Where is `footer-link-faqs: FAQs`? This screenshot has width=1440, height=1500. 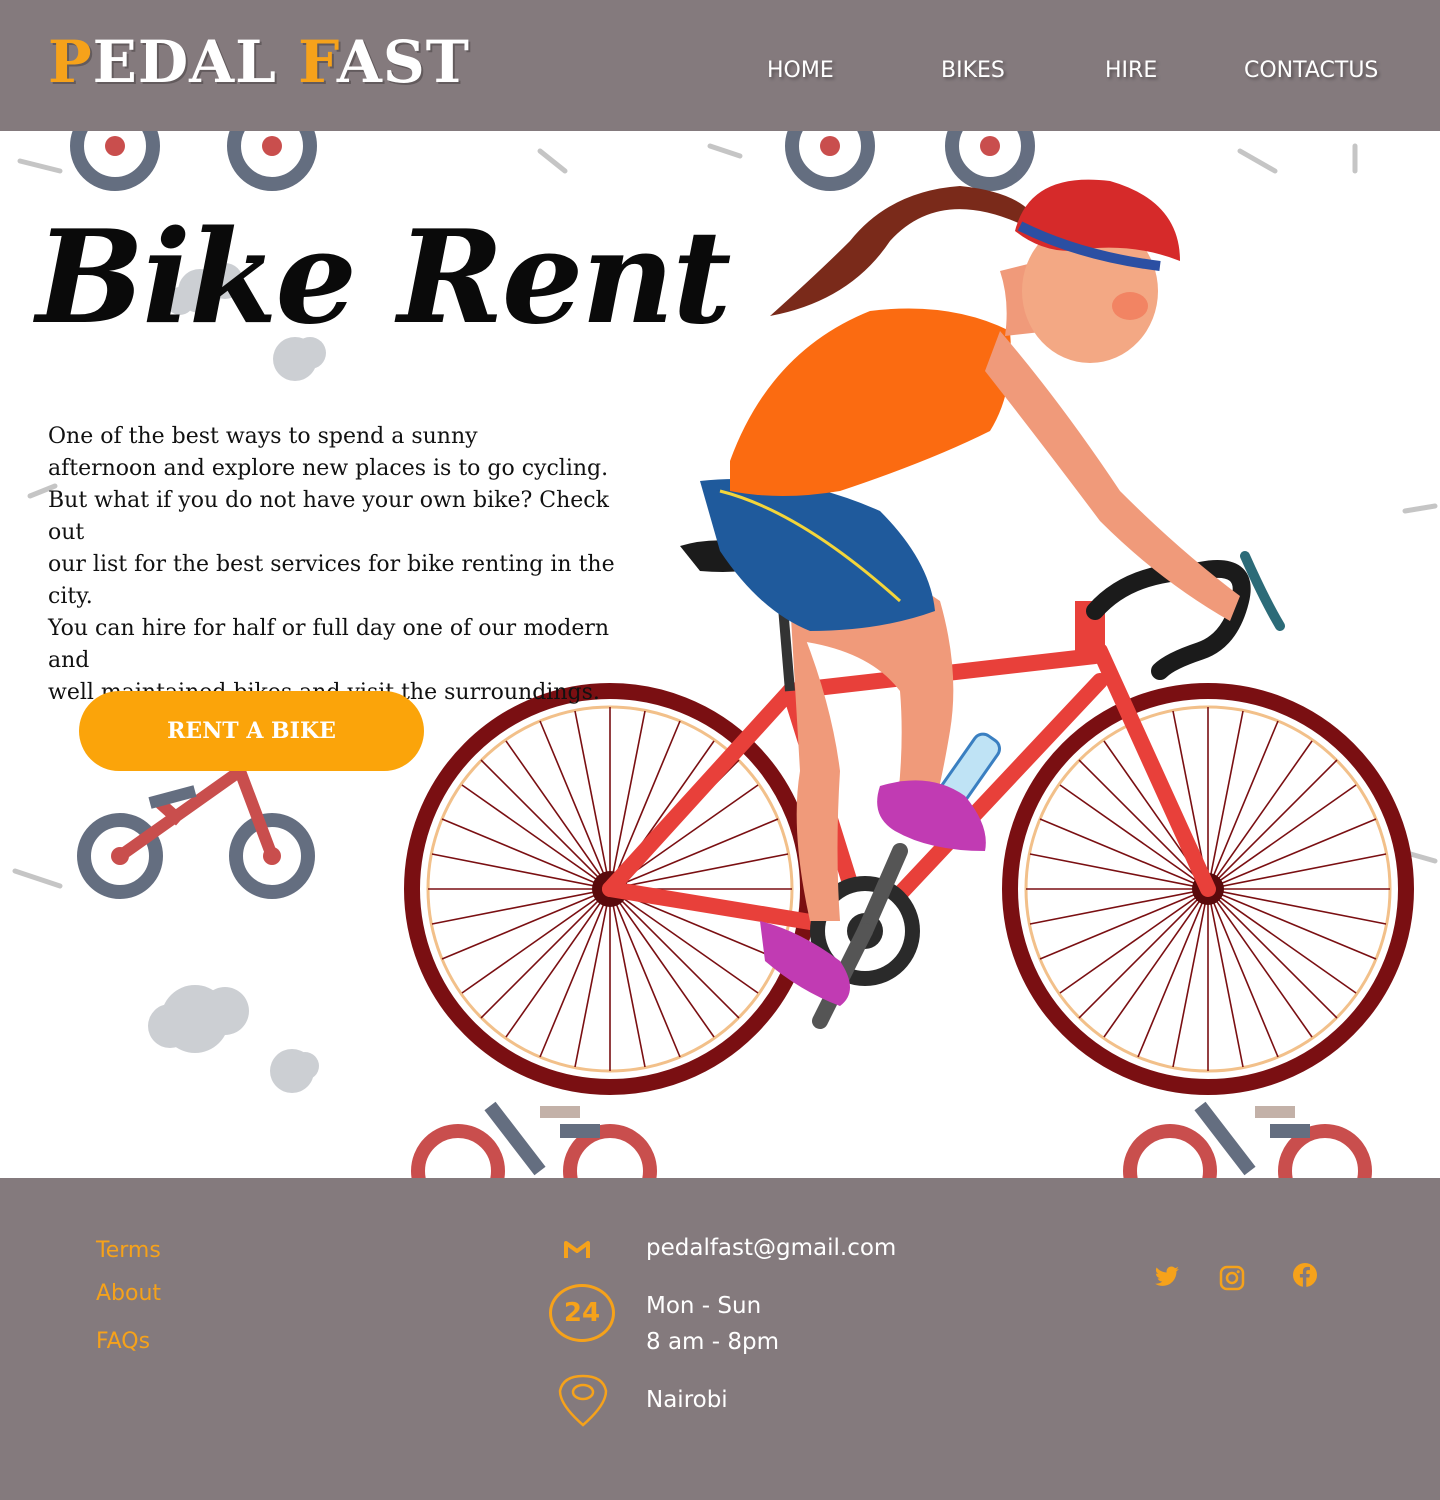
footer-link-faqs: FAQs is located at coordinates (123, 1341).